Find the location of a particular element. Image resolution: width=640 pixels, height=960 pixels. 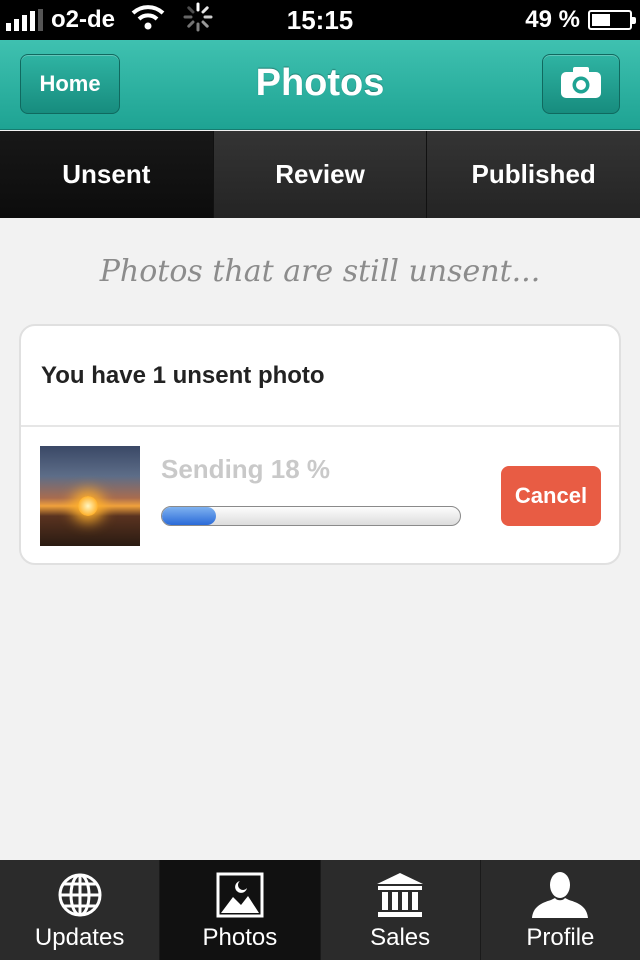

tab-photos: Photos is located at coordinates (240, 910).